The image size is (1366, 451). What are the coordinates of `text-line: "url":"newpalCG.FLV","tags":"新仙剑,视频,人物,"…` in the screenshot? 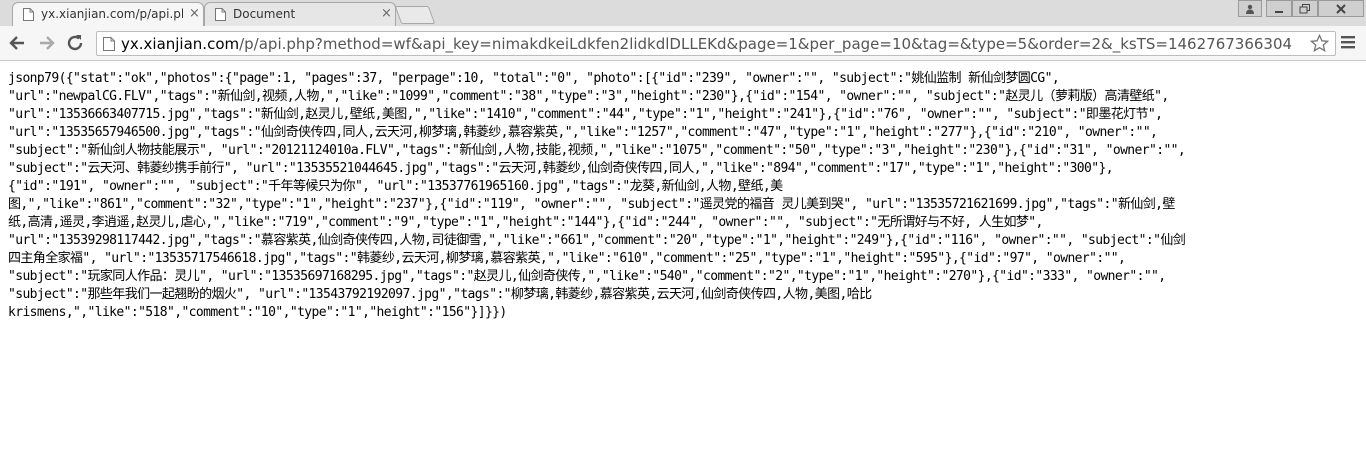 It's located at (588, 96).